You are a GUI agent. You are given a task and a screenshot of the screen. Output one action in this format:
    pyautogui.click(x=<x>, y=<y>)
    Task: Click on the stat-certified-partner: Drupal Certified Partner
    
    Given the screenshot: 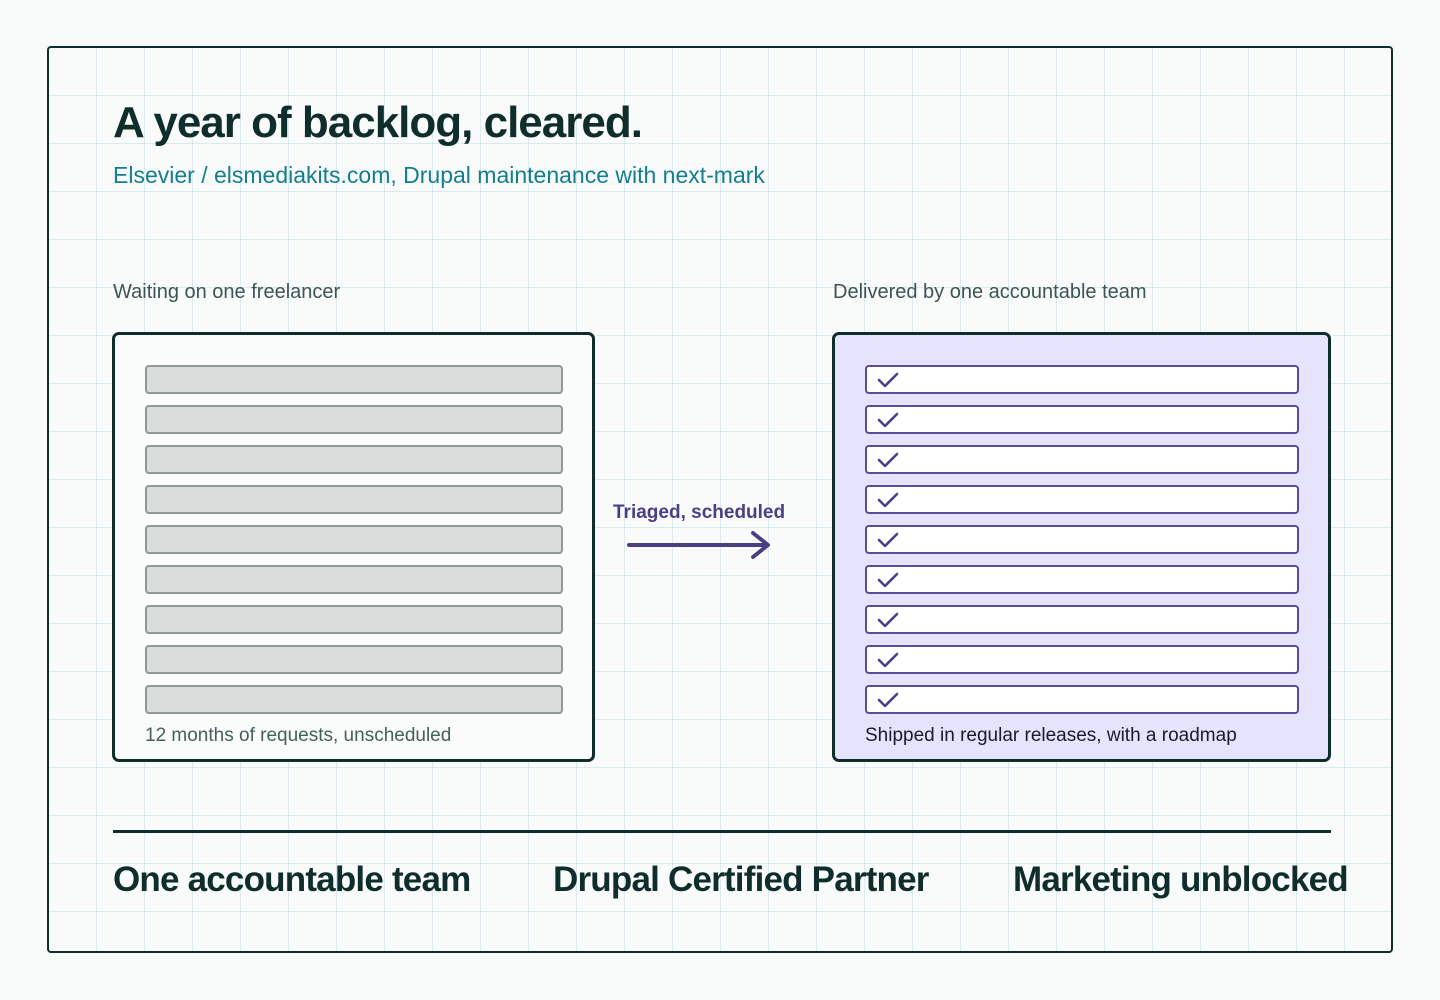 What is the action you would take?
    pyautogui.click(x=741, y=879)
    